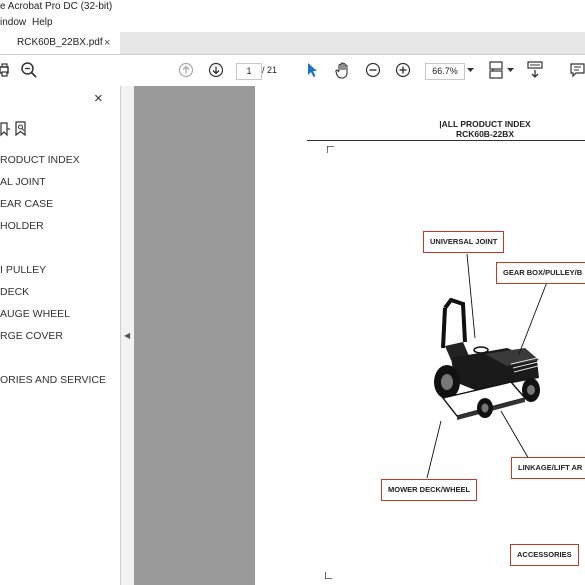 The height and width of the screenshot is (585, 585). I want to click on print-icon, so click(5, 70).